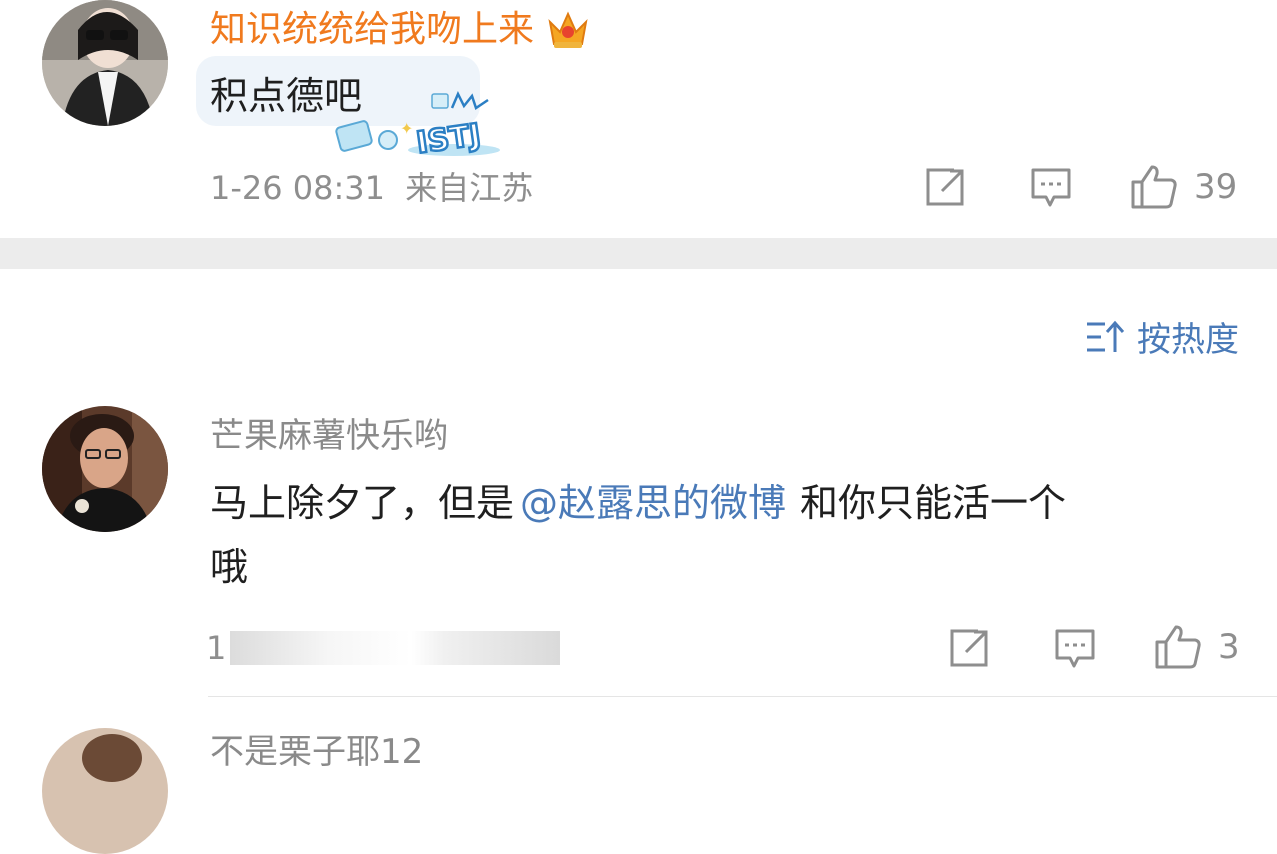  What do you see at coordinates (568, 30) in the screenshot?
I see `crown-icon` at bounding box center [568, 30].